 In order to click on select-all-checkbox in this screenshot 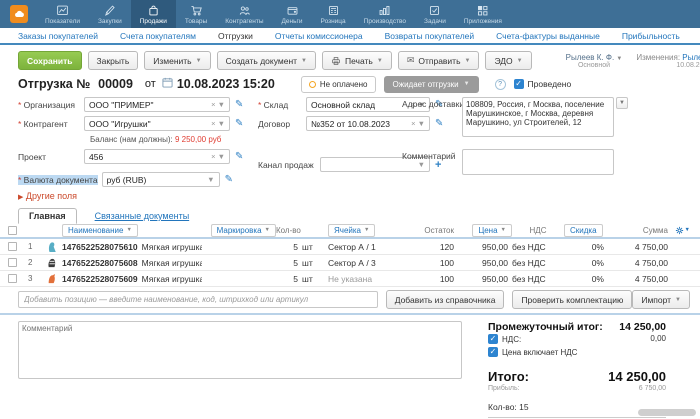, I will do `click(12, 230)`.